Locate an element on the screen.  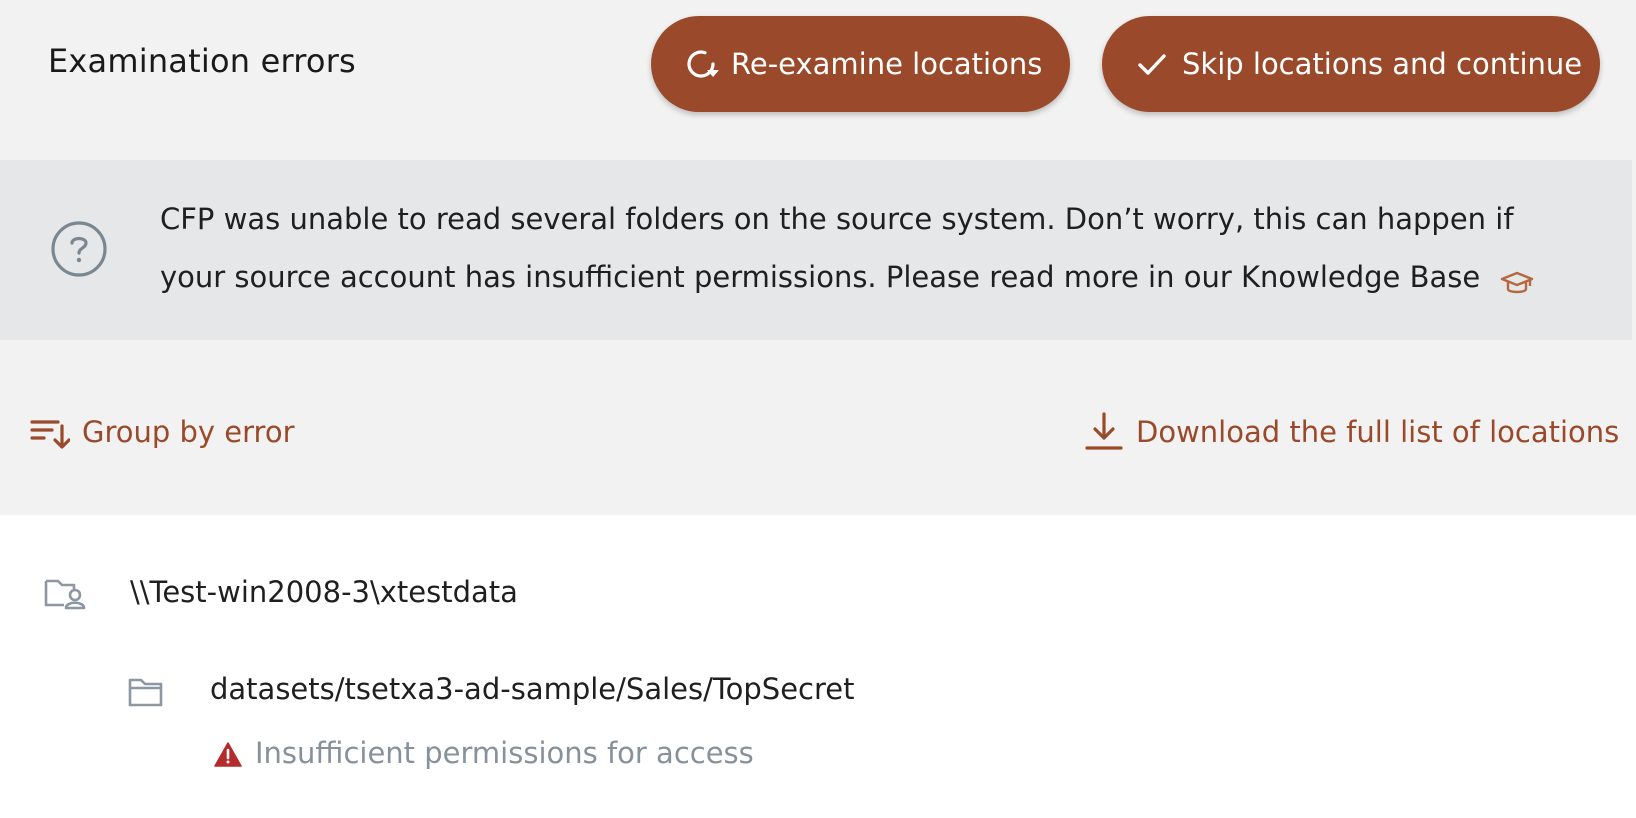
skip-locations-button: Skip locations and continue is located at coordinates (1351, 64).